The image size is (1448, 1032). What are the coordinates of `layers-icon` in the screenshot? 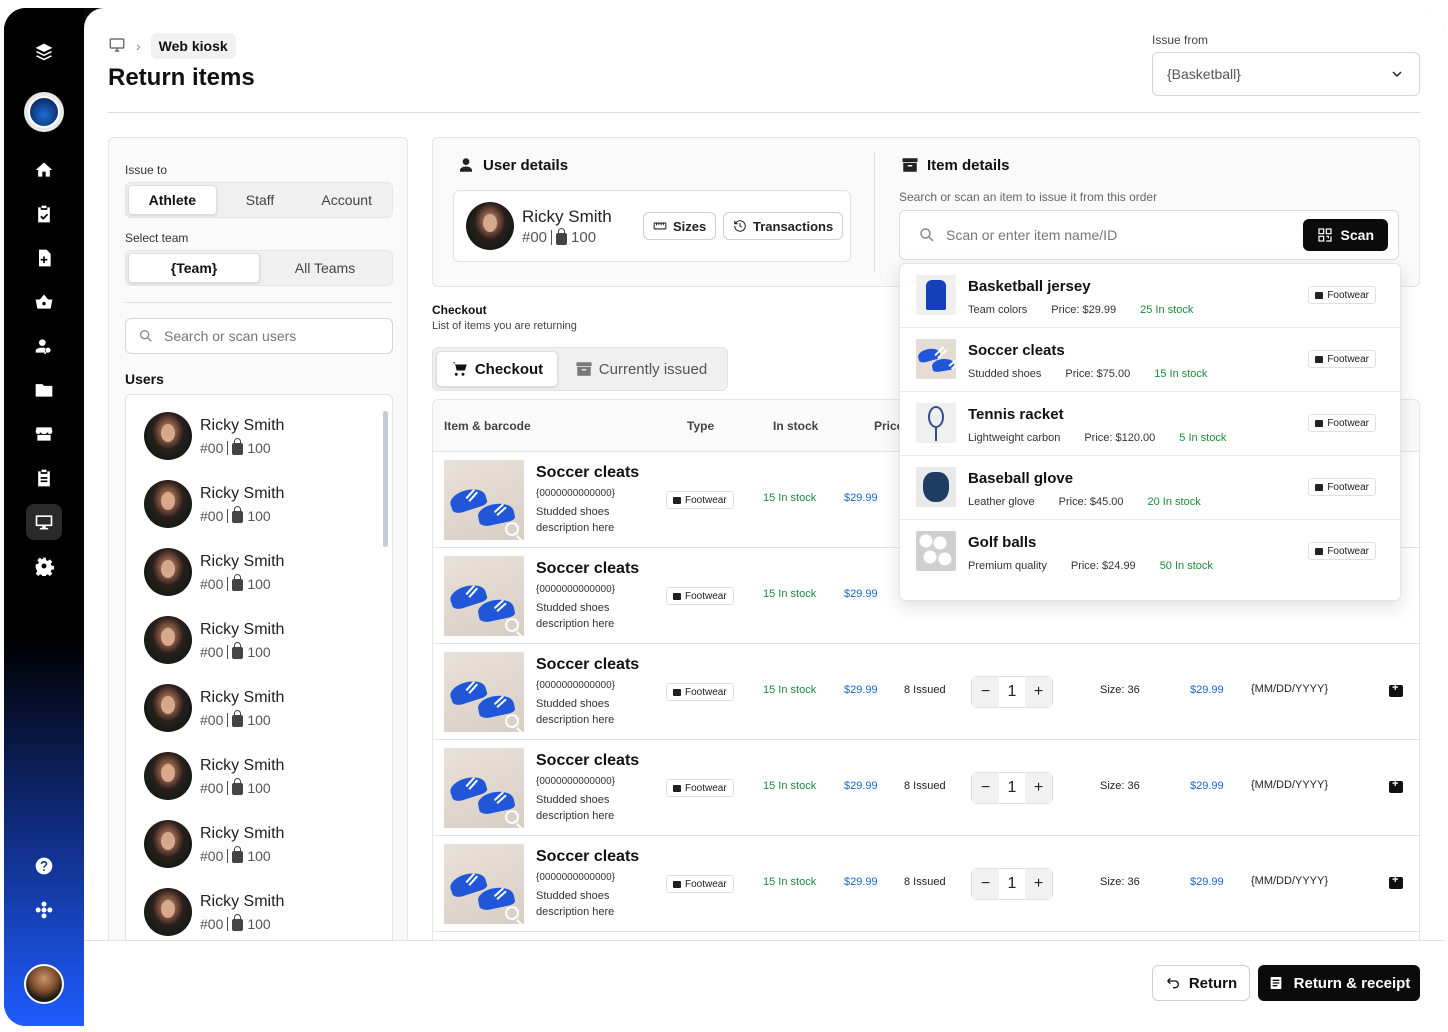 It's located at (44, 52).